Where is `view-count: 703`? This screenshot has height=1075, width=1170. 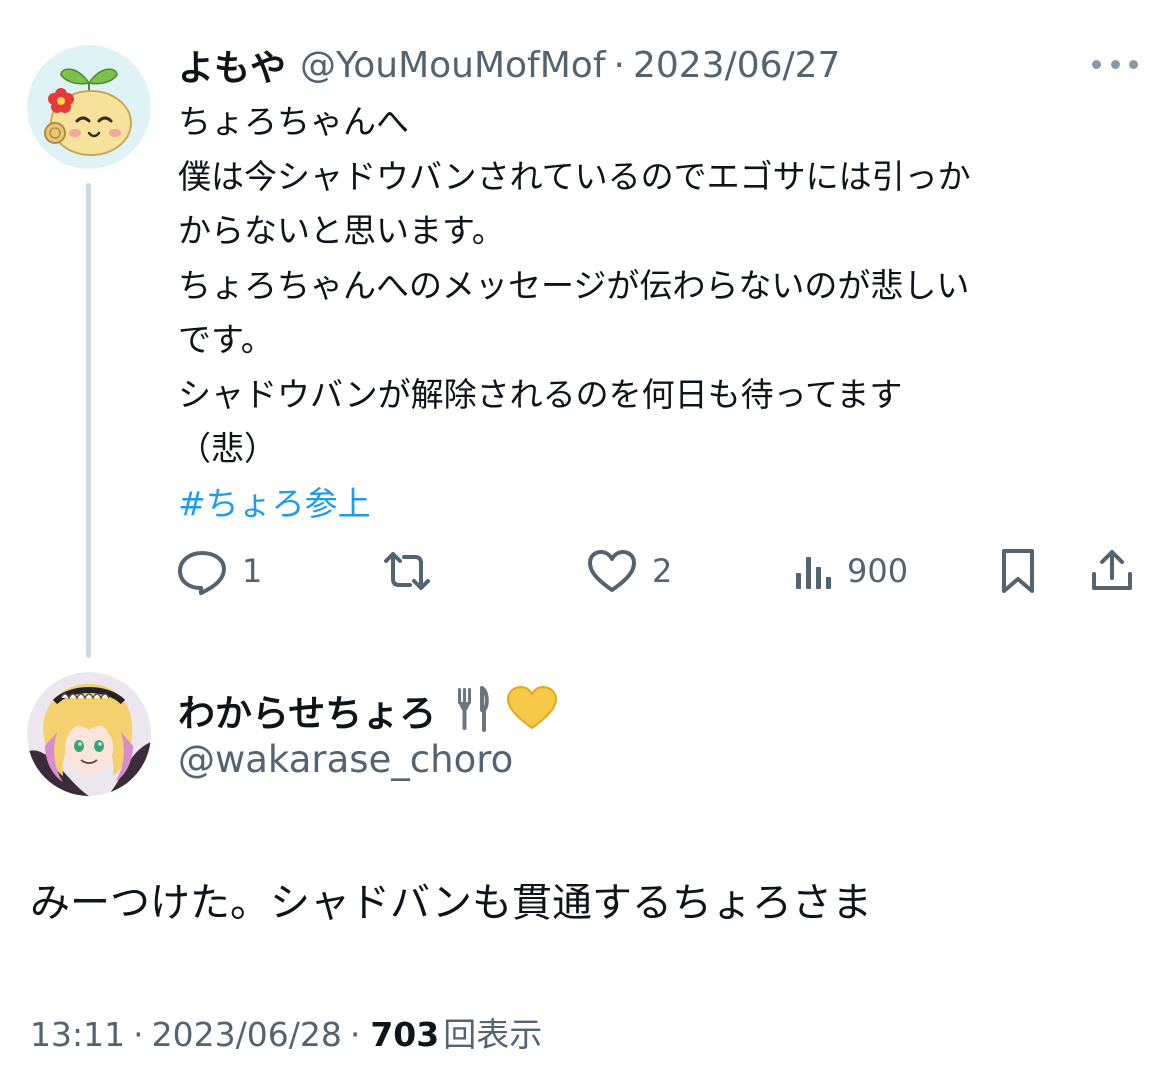 view-count: 703 is located at coordinates (404, 1034).